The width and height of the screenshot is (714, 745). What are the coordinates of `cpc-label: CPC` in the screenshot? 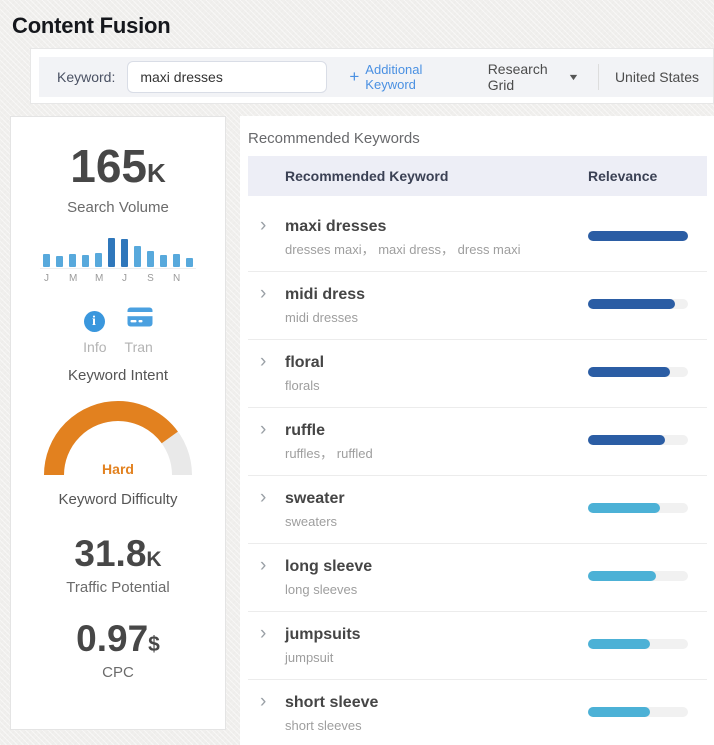 It's located at (118, 672).